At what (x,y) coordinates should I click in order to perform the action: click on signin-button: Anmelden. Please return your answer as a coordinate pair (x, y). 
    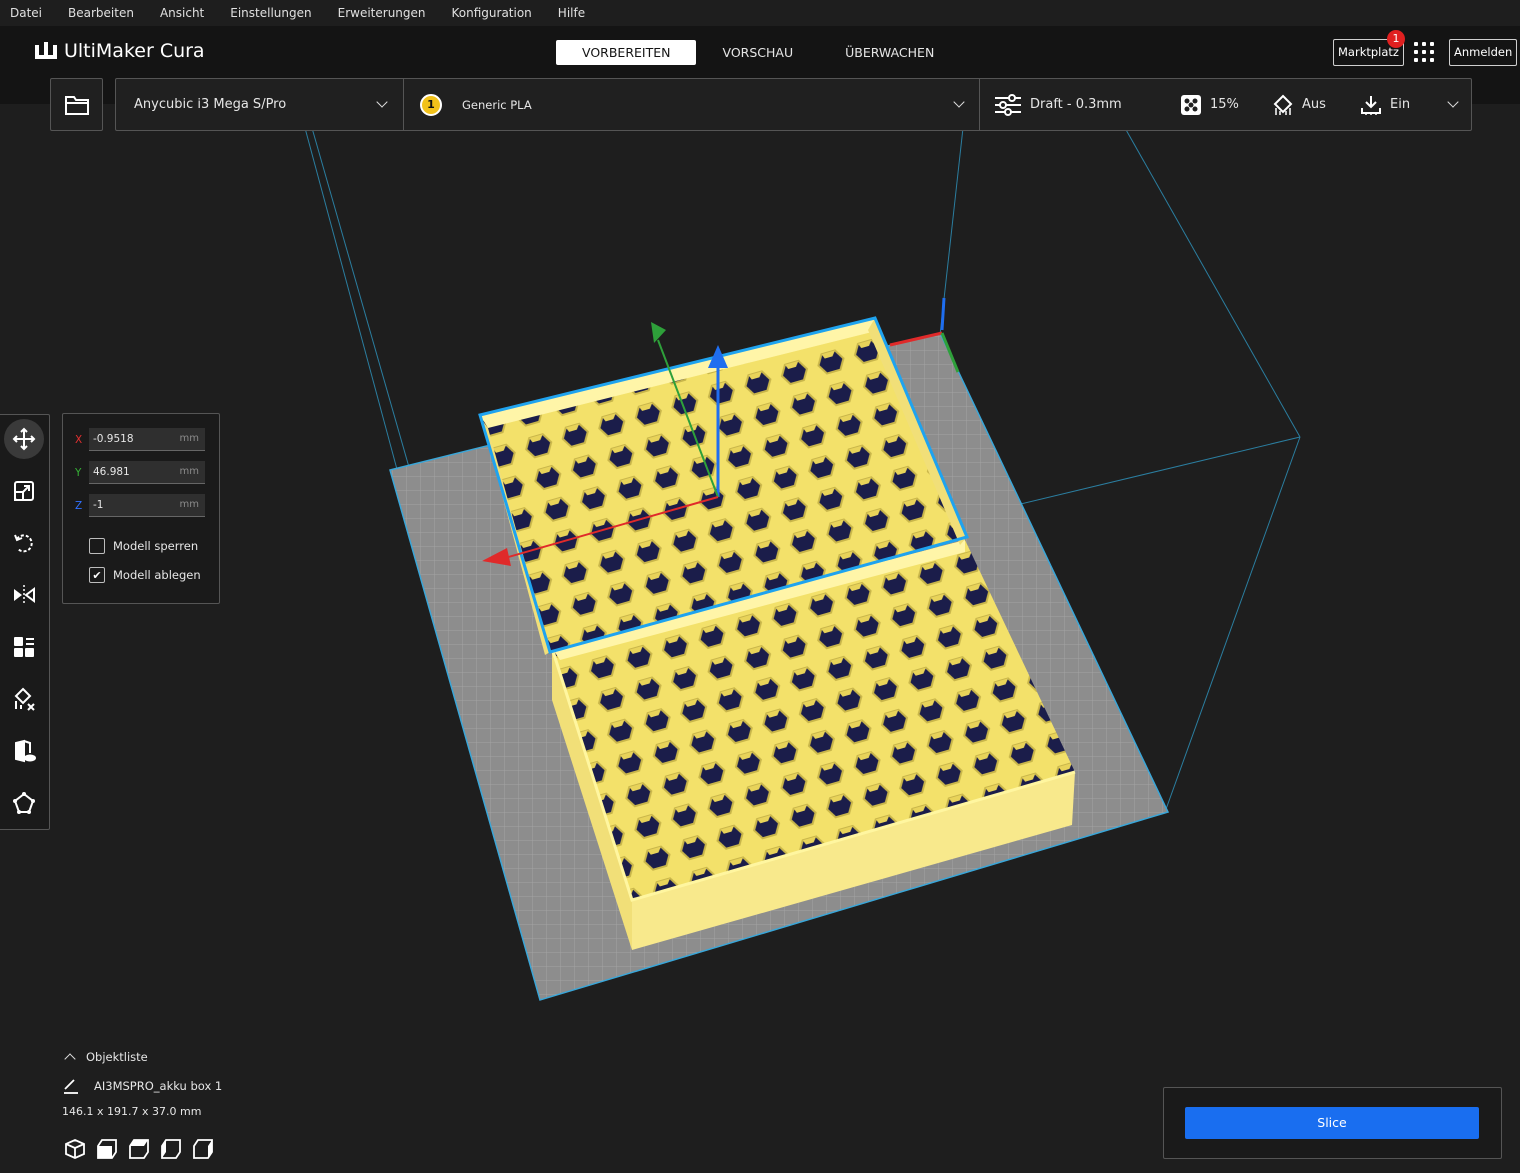
    Looking at the image, I should click on (1483, 52).